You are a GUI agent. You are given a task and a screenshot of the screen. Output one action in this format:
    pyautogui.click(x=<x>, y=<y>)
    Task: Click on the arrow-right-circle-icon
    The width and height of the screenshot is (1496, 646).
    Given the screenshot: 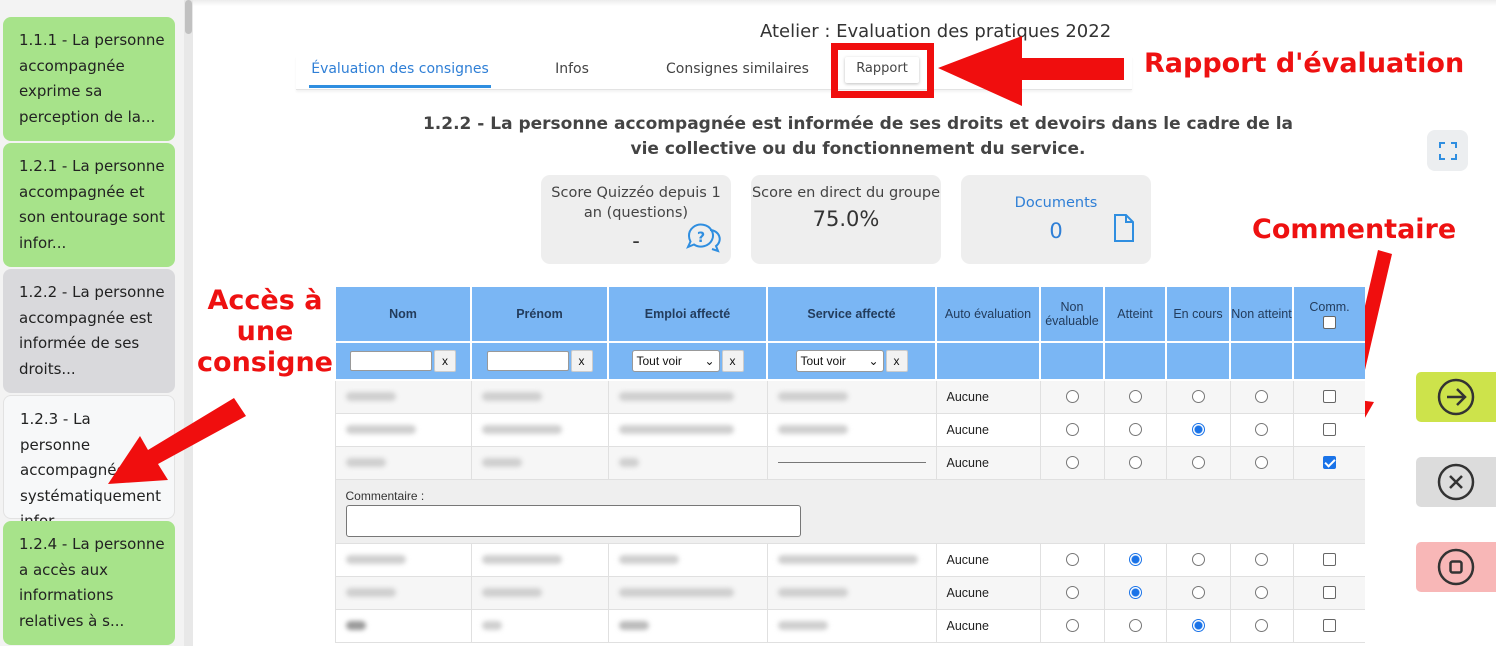 What is the action you would take?
    pyautogui.click(x=1456, y=397)
    